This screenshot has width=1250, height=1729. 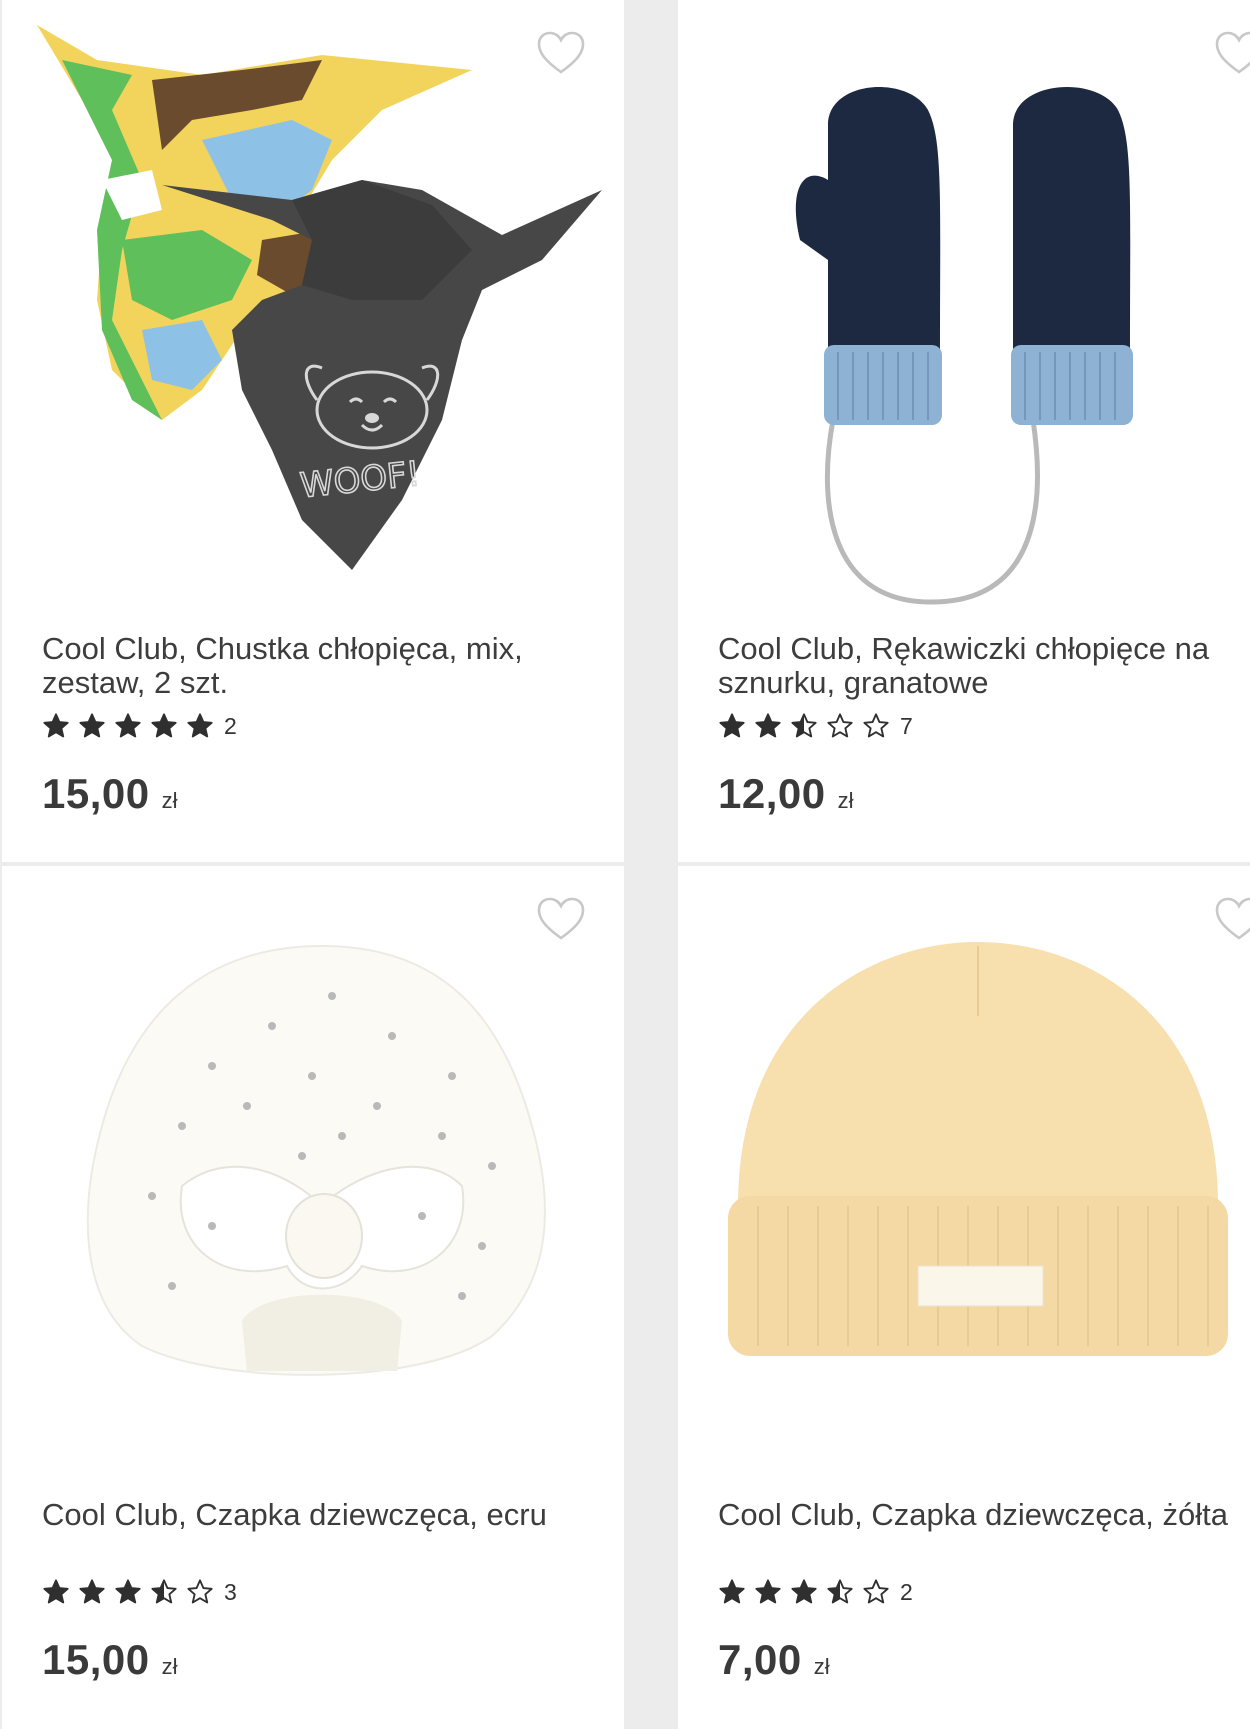 I want to click on product-price: 7,00 zł, so click(x=774, y=1660).